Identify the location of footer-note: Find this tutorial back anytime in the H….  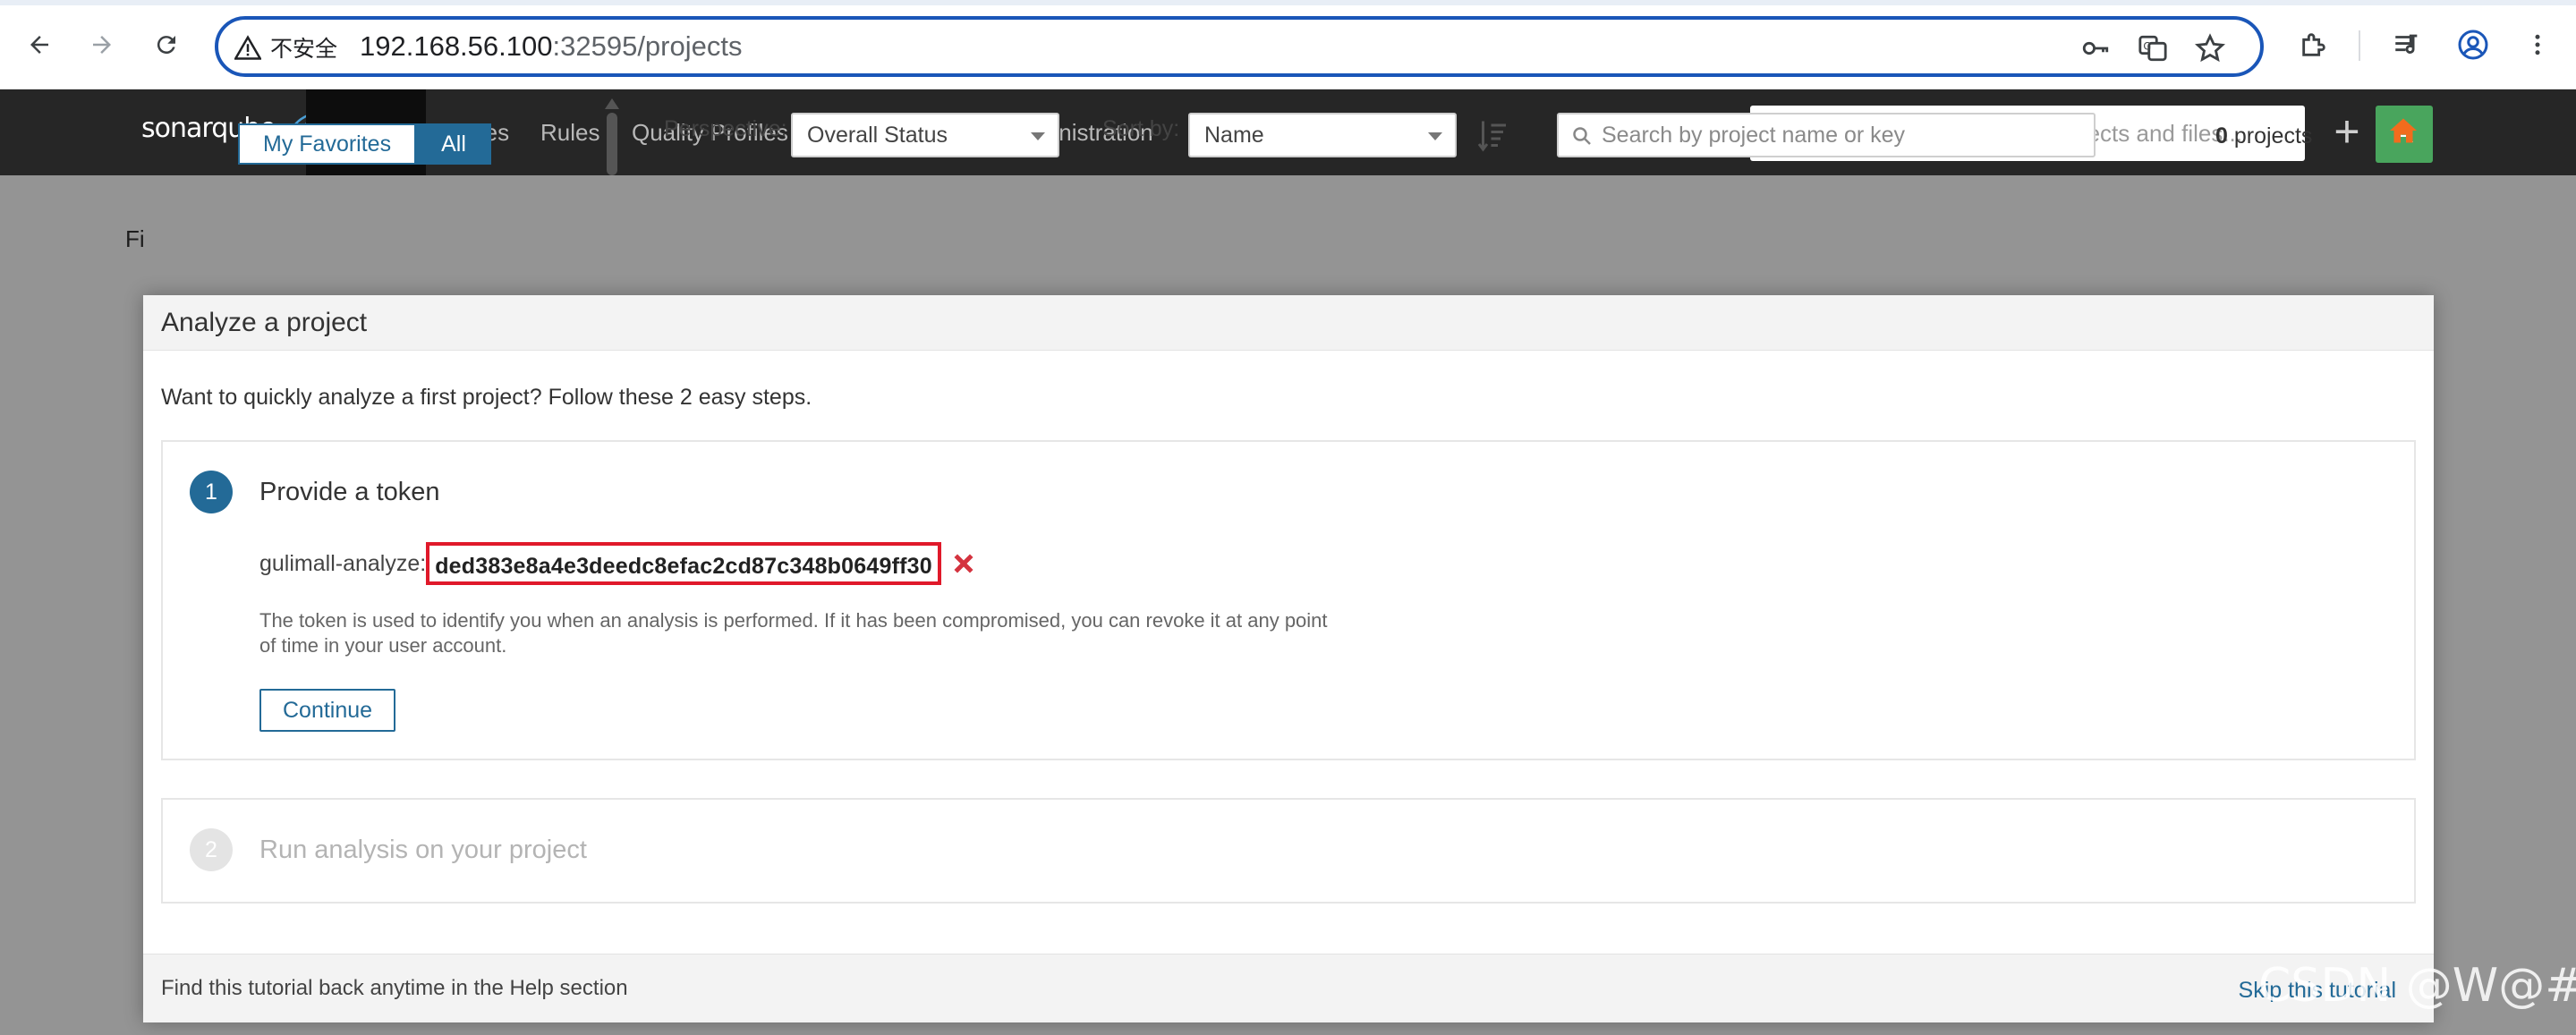
(394, 988).